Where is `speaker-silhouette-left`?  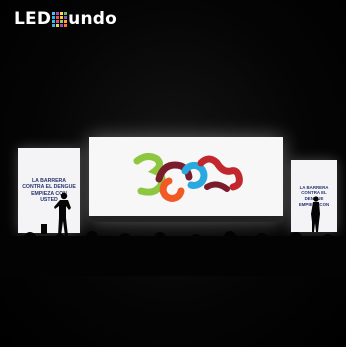
speaker-silhouette-left is located at coordinates (56, 214).